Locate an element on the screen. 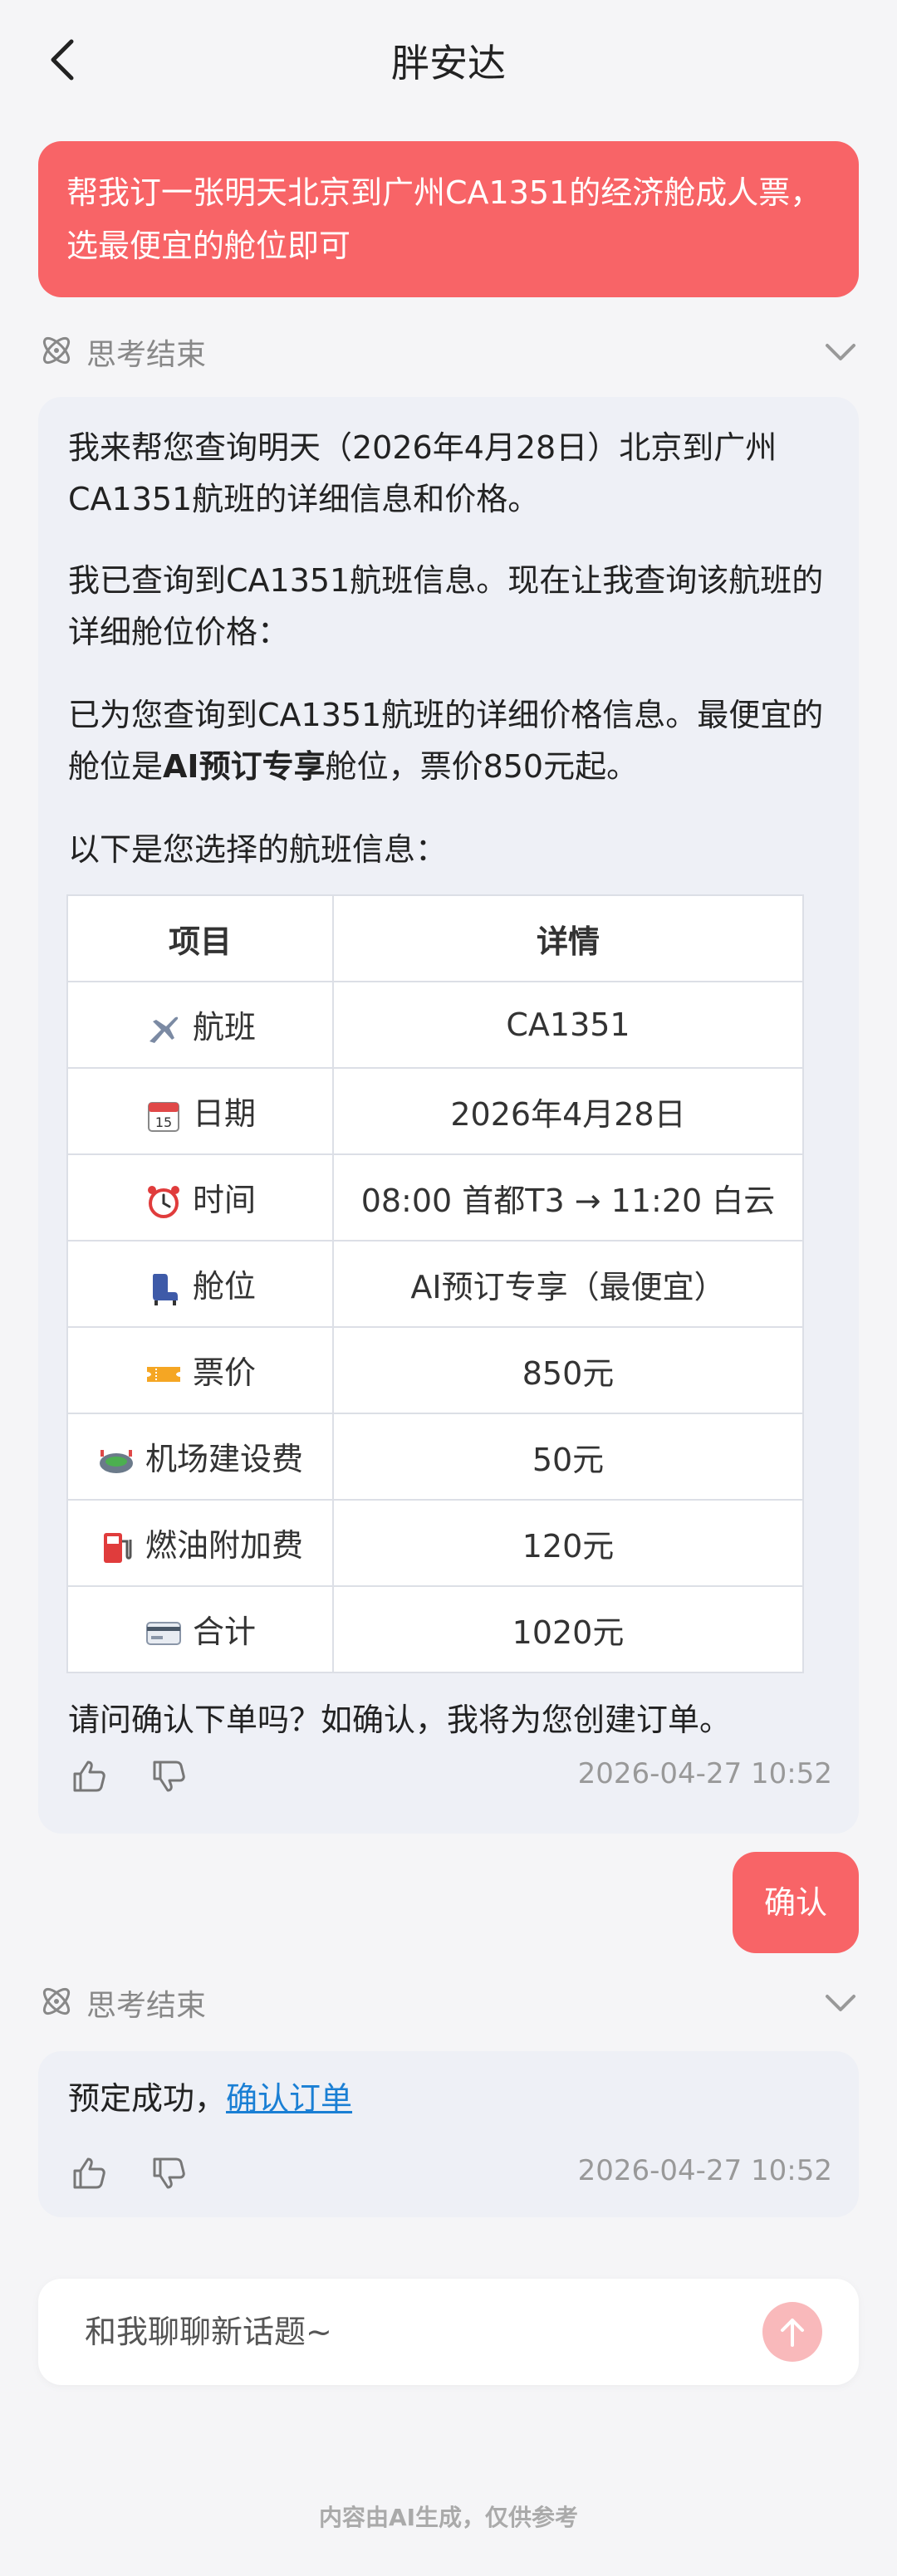  arrow-up-icon is located at coordinates (793, 2333).